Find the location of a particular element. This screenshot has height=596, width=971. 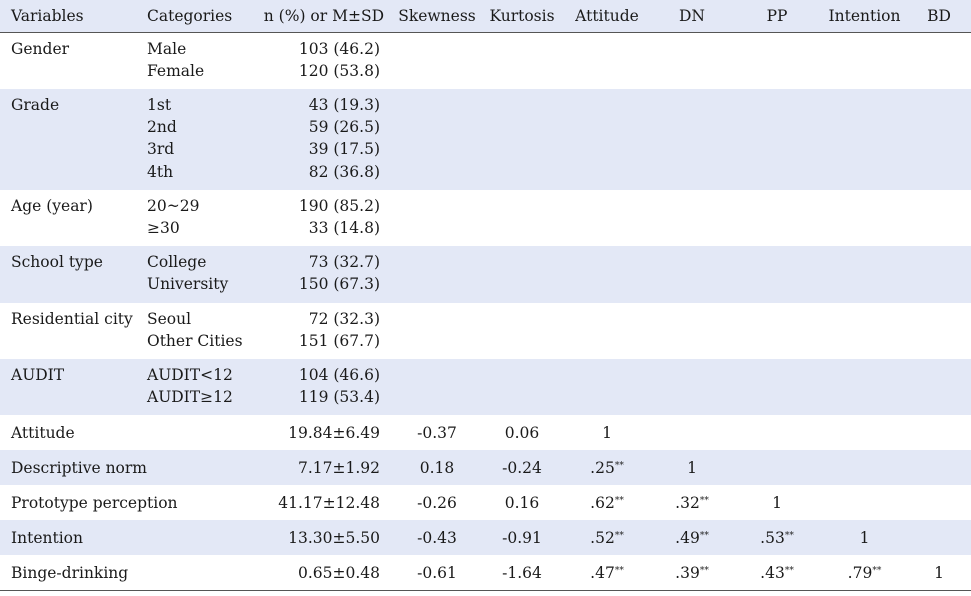

category-label: 20~29 is located at coordinates (173, 205).